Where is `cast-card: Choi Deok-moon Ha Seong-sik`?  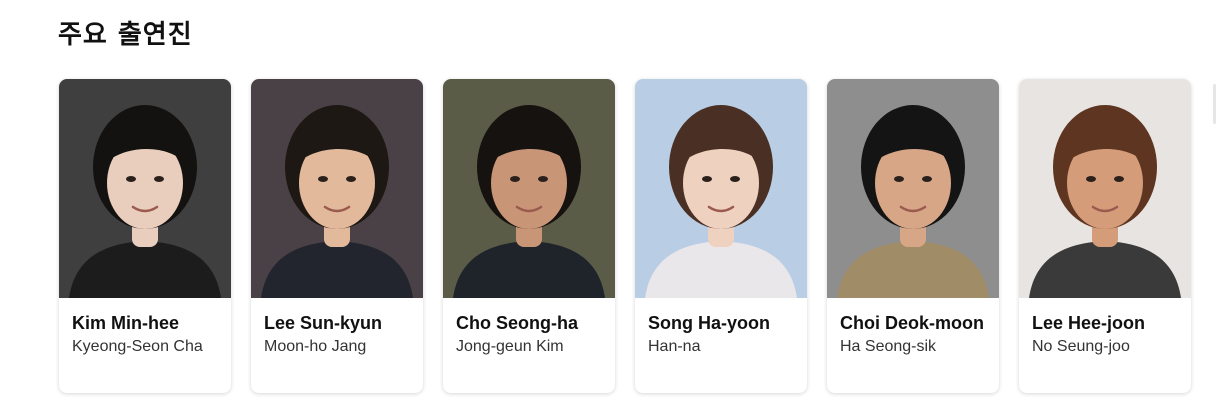
cast-card: Choi Deok-moon Ha Seong-sik is located at coordinates (913, 236).